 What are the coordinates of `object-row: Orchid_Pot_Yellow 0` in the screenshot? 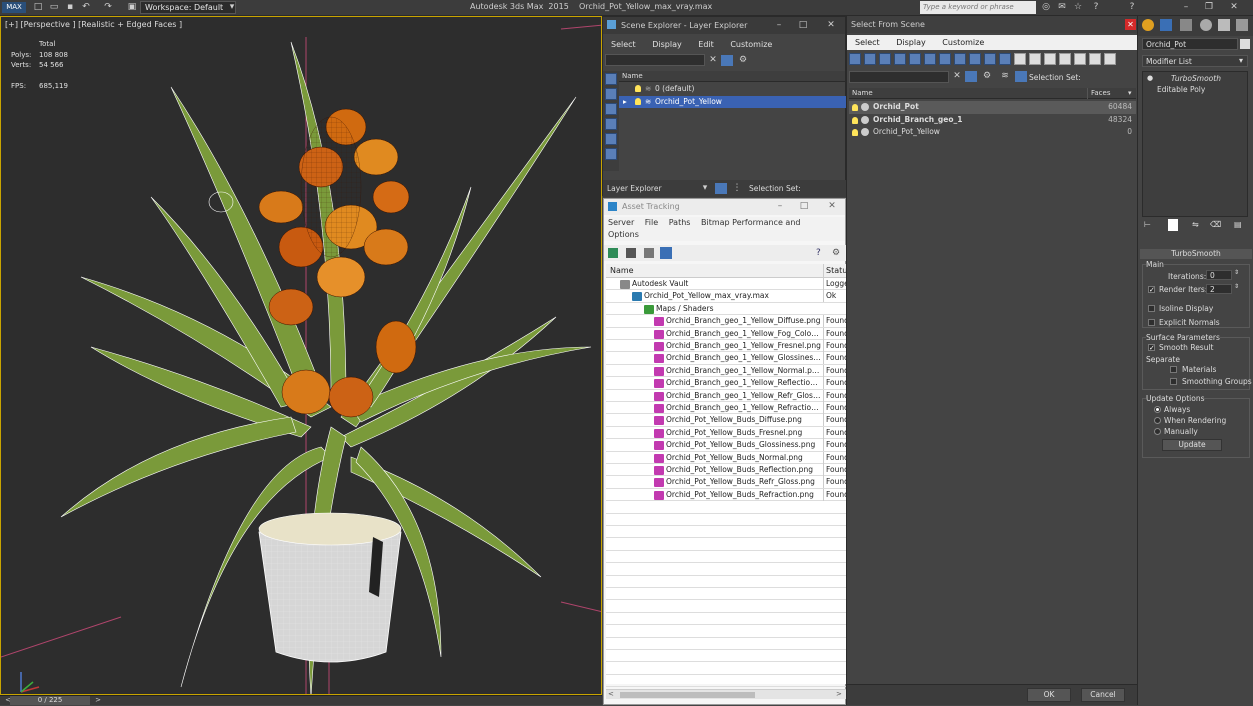 It's located at (992, 132).